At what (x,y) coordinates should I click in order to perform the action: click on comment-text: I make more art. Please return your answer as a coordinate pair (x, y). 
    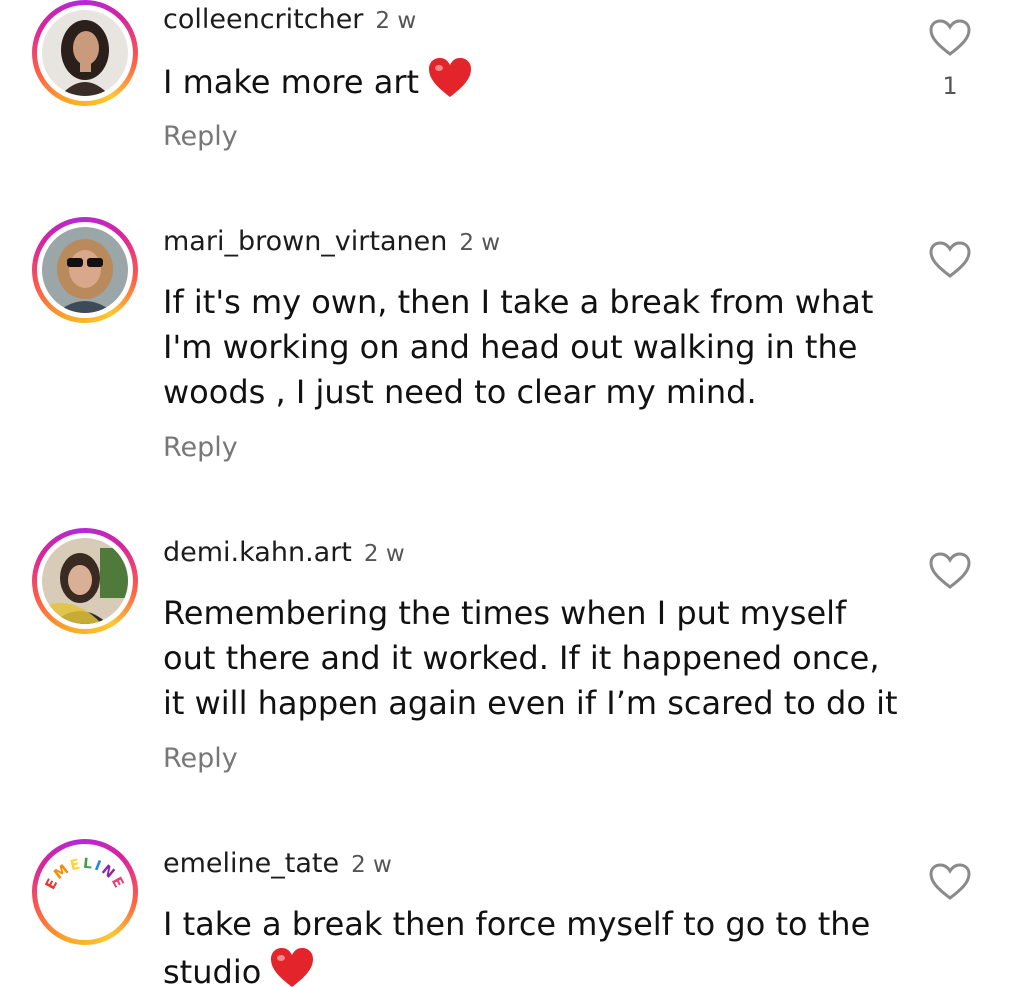
    Looking at the image, I should click on (543, 84).